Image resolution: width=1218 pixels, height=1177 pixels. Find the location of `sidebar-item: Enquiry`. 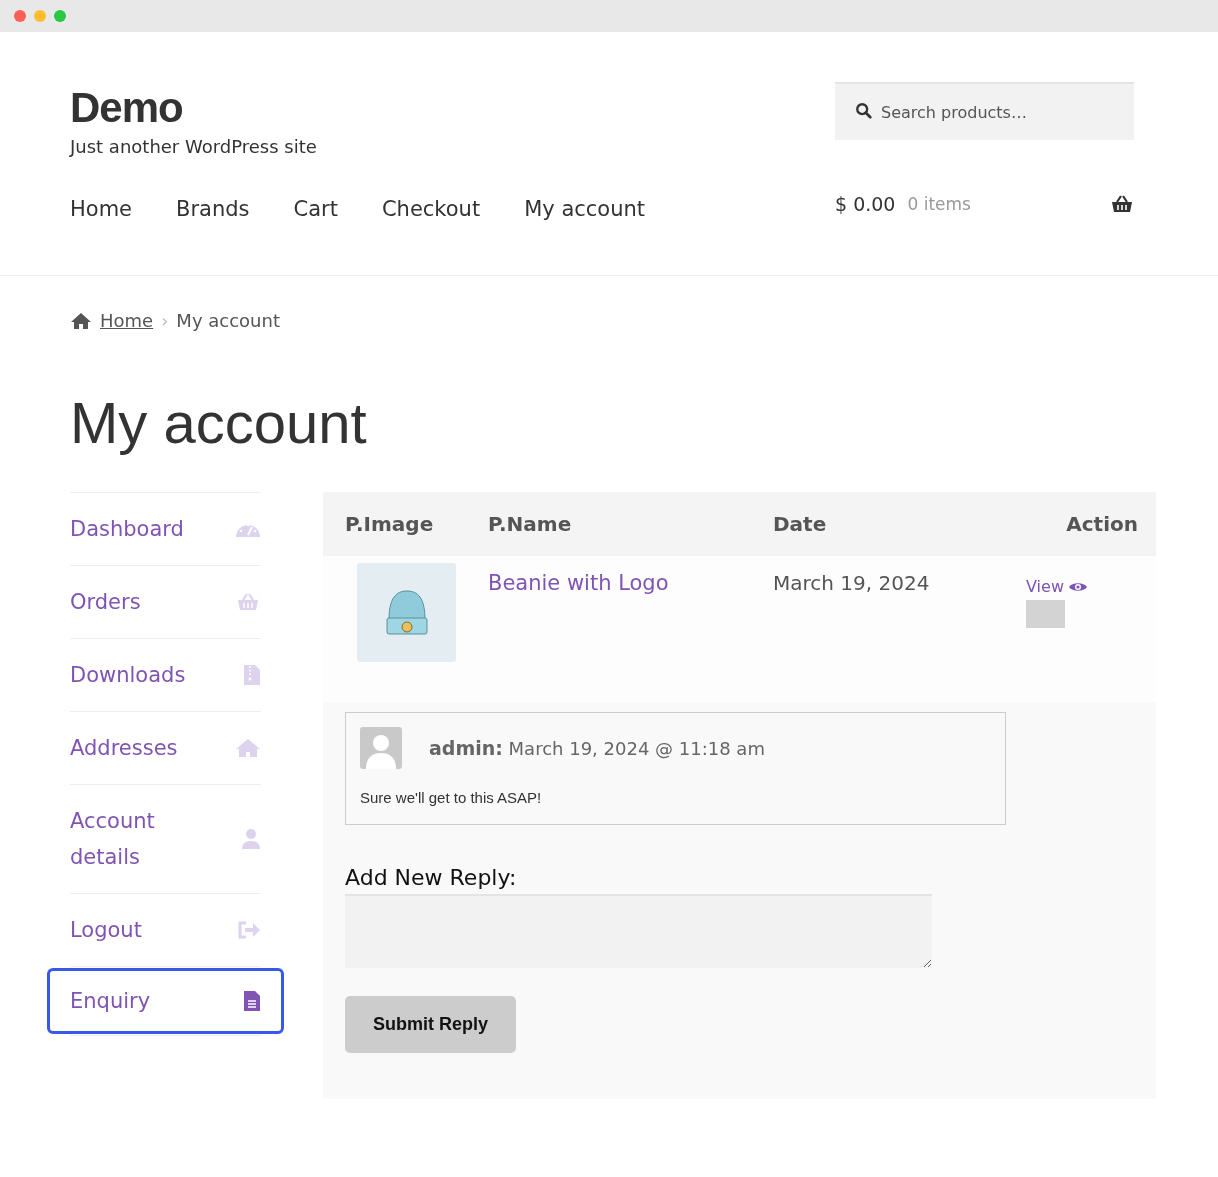

sidebar-item: Enquiry is located at coordinates (165, 1001).